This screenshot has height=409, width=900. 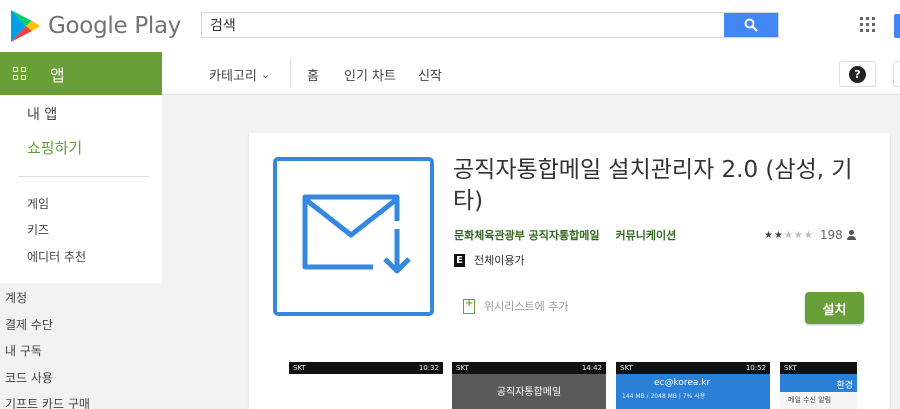 I want to click on esrb-e-icon: E, so click(x=459, y=260).